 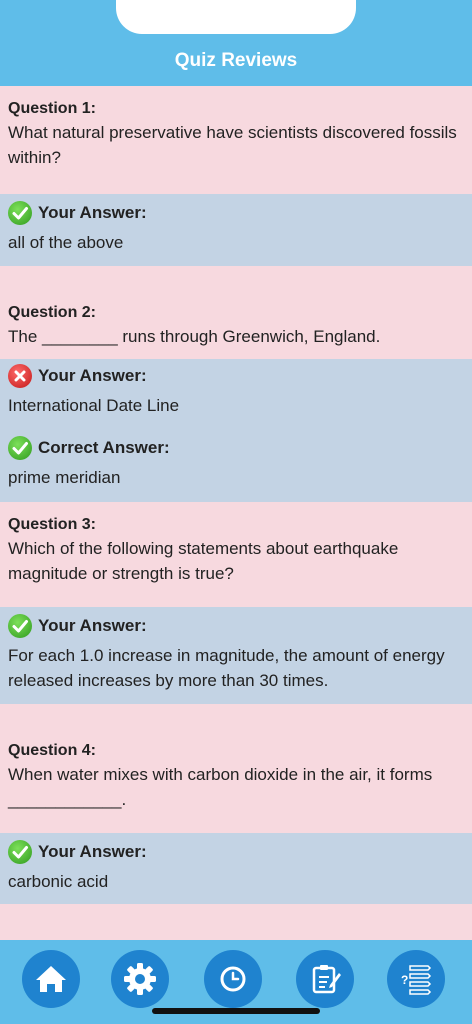 I want to click on notes-tab-button, so click(x=325, y=979).